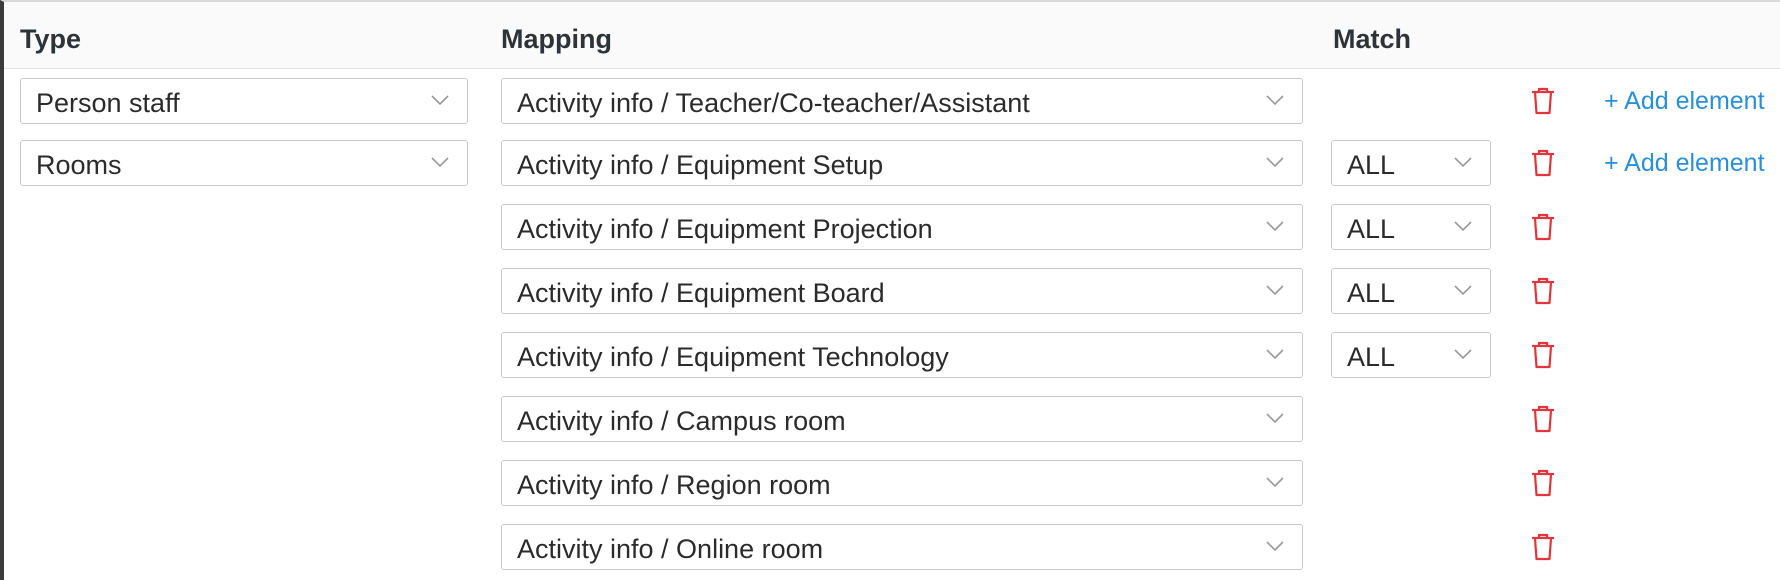 The image size is (1780, 580). What do you see at coordinates (902, 419) in the screenshot?
I see `mapping-select: Activity info / Campus room` at bounding box center [902, 419].